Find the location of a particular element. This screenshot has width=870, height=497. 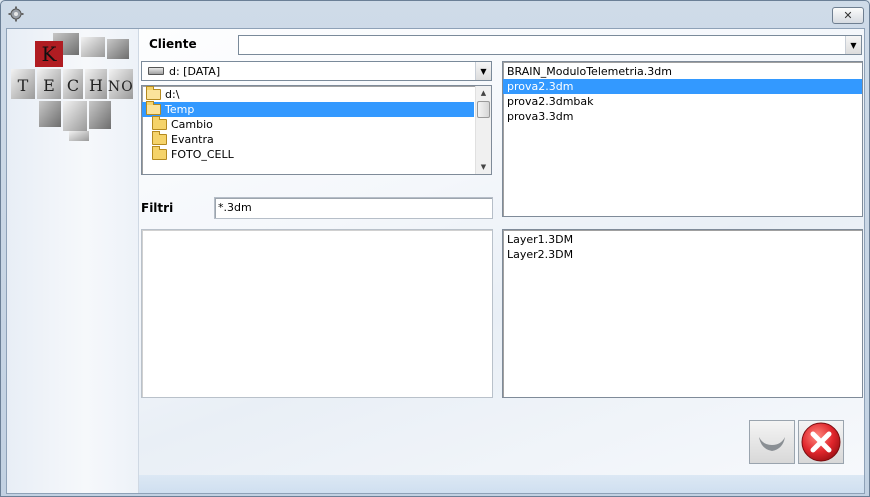

scroll-down-icon: ▼ is located at coordinates (483, 167).